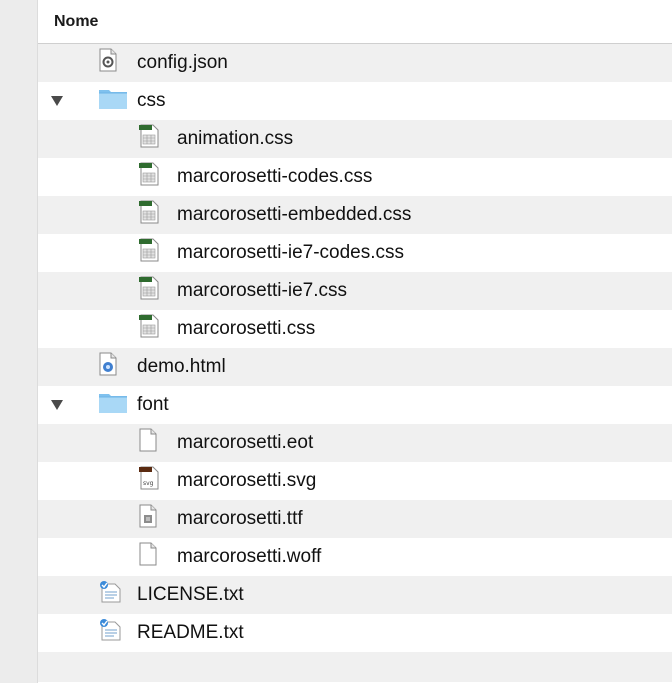  Describe the element at coordinates (245, 442) in the screenshot. I see `file-name: marcorosetti.eot` at that location.